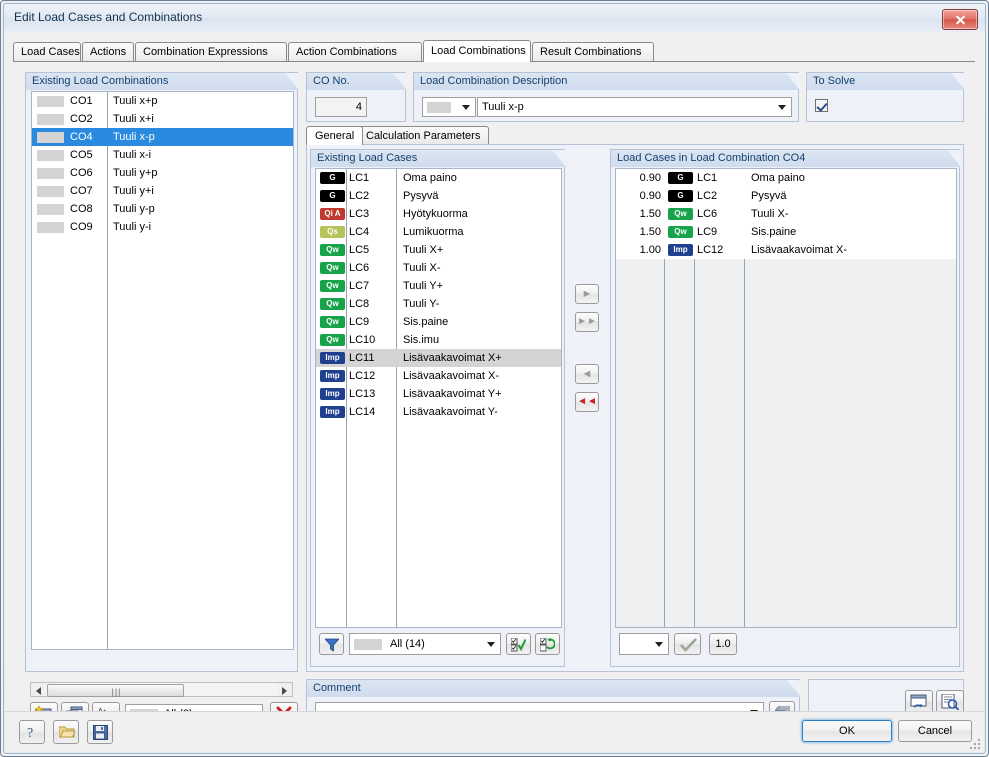 This screenshot has width=989, height=757. Describe the element at coordinates (477, 51) in the screenshot. I see `tab-load-combinations: Load Combinations` at that location.